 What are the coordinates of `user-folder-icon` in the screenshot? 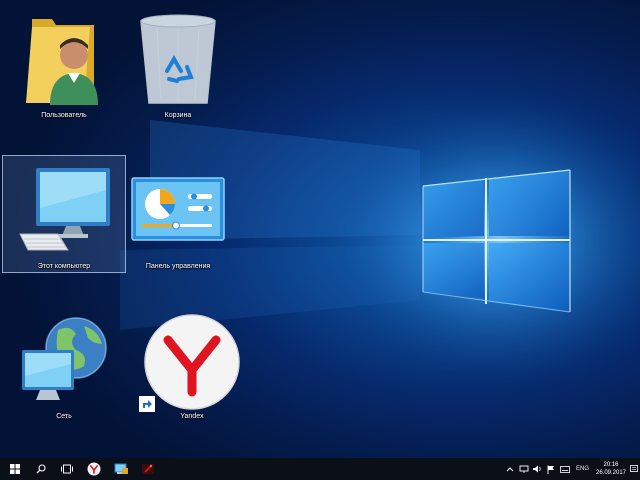 It's located at (62, 62).